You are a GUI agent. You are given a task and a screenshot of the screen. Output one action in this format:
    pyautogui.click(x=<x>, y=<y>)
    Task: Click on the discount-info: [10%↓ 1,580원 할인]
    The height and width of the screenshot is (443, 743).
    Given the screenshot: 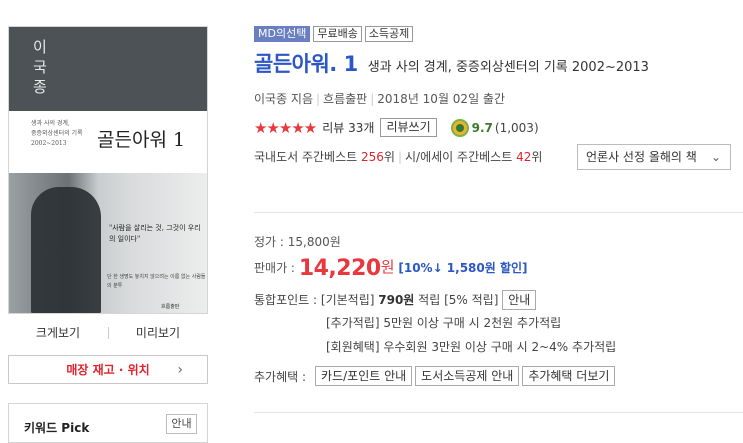 What is the action you would take?
    pyautogui.click(x=463, y=268)
    